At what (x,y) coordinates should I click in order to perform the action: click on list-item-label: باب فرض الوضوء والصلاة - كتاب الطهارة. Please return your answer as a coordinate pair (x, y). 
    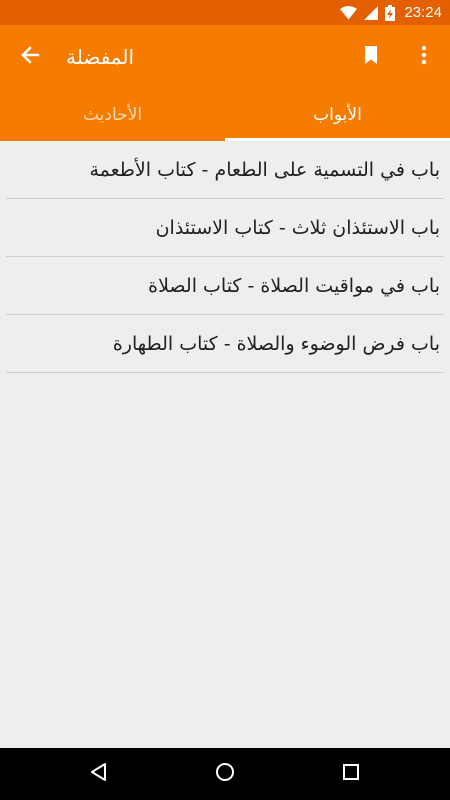
    Looking at the image, I should click on (276, 343).